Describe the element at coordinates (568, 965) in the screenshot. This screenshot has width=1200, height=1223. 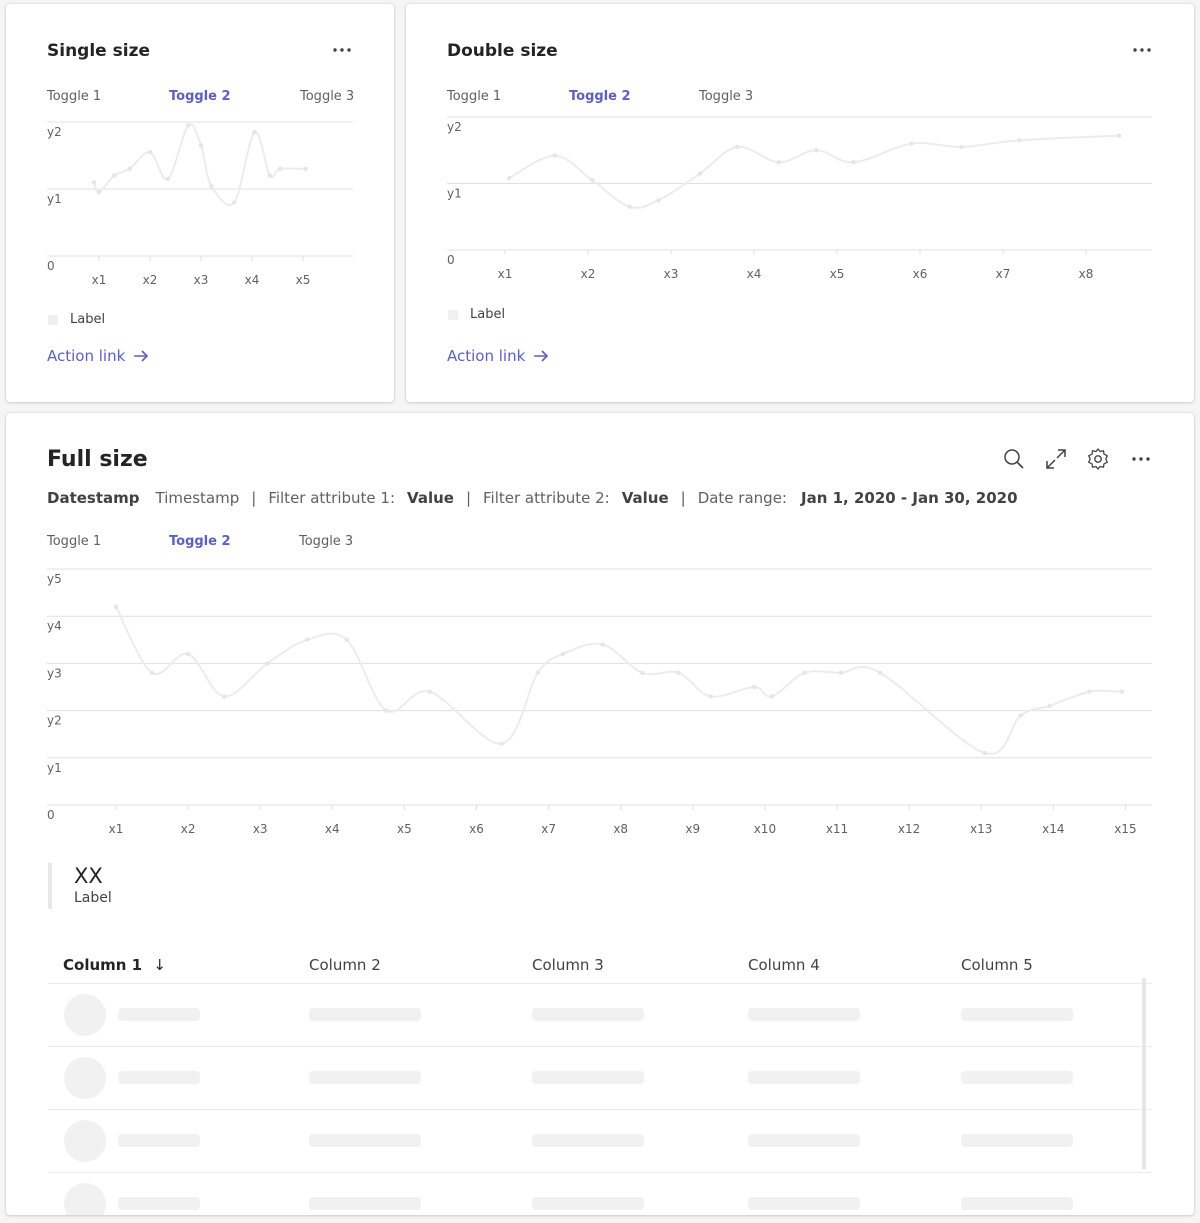
I see `column-header-3: Column 3` at that location.